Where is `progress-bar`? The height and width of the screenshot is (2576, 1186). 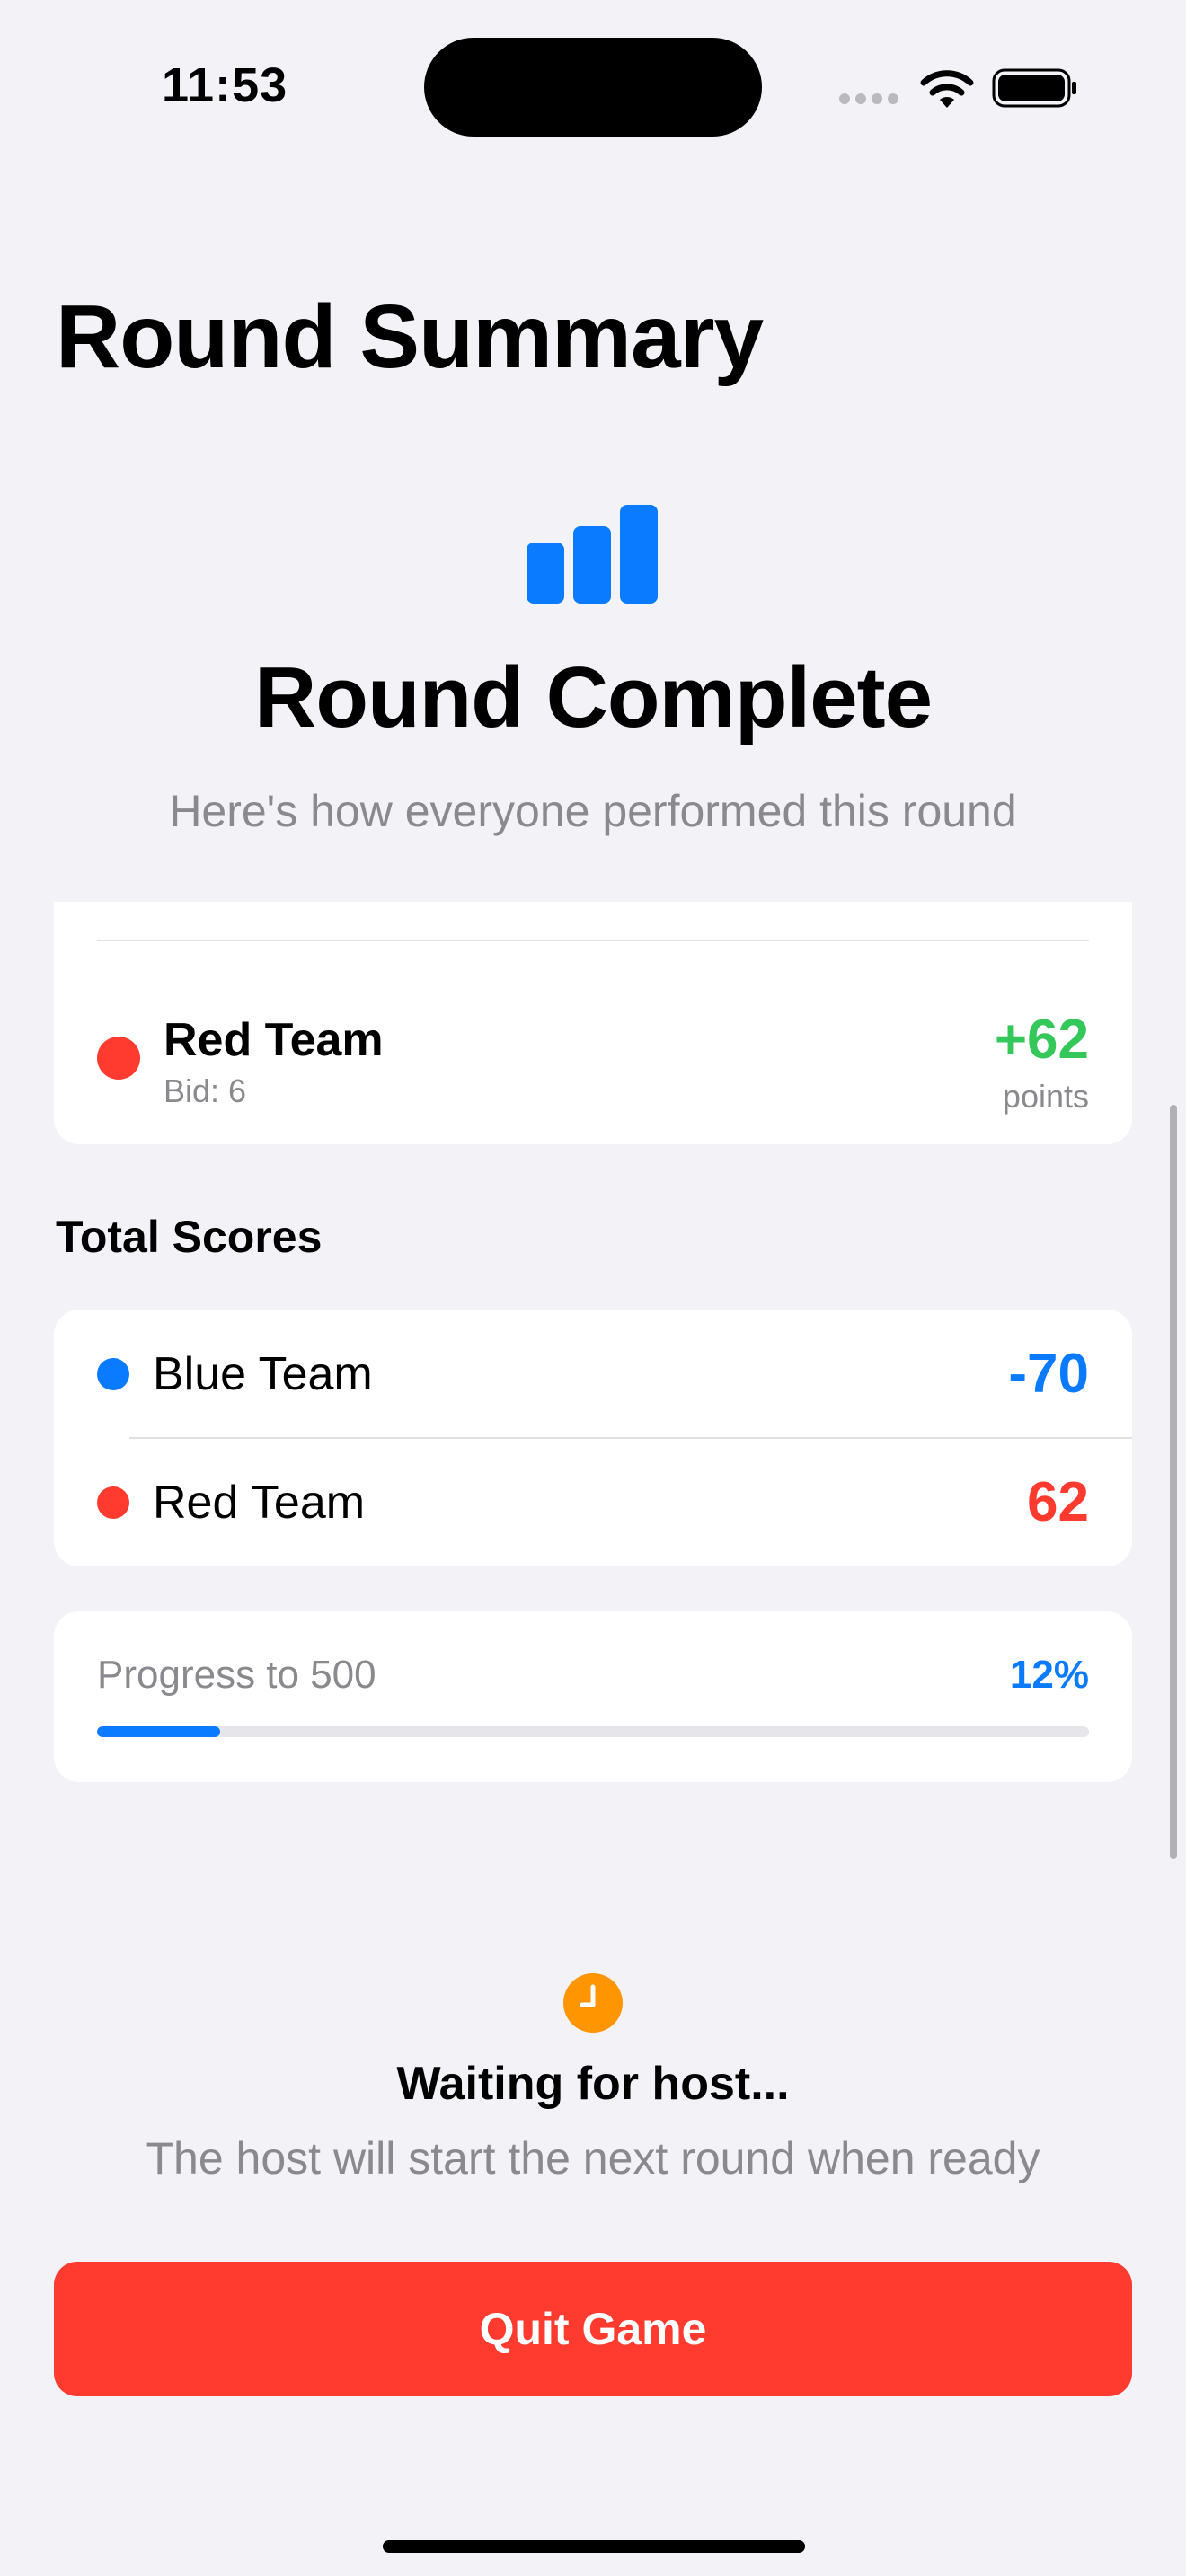
progress-bar is located at coordinates (593, 1731).